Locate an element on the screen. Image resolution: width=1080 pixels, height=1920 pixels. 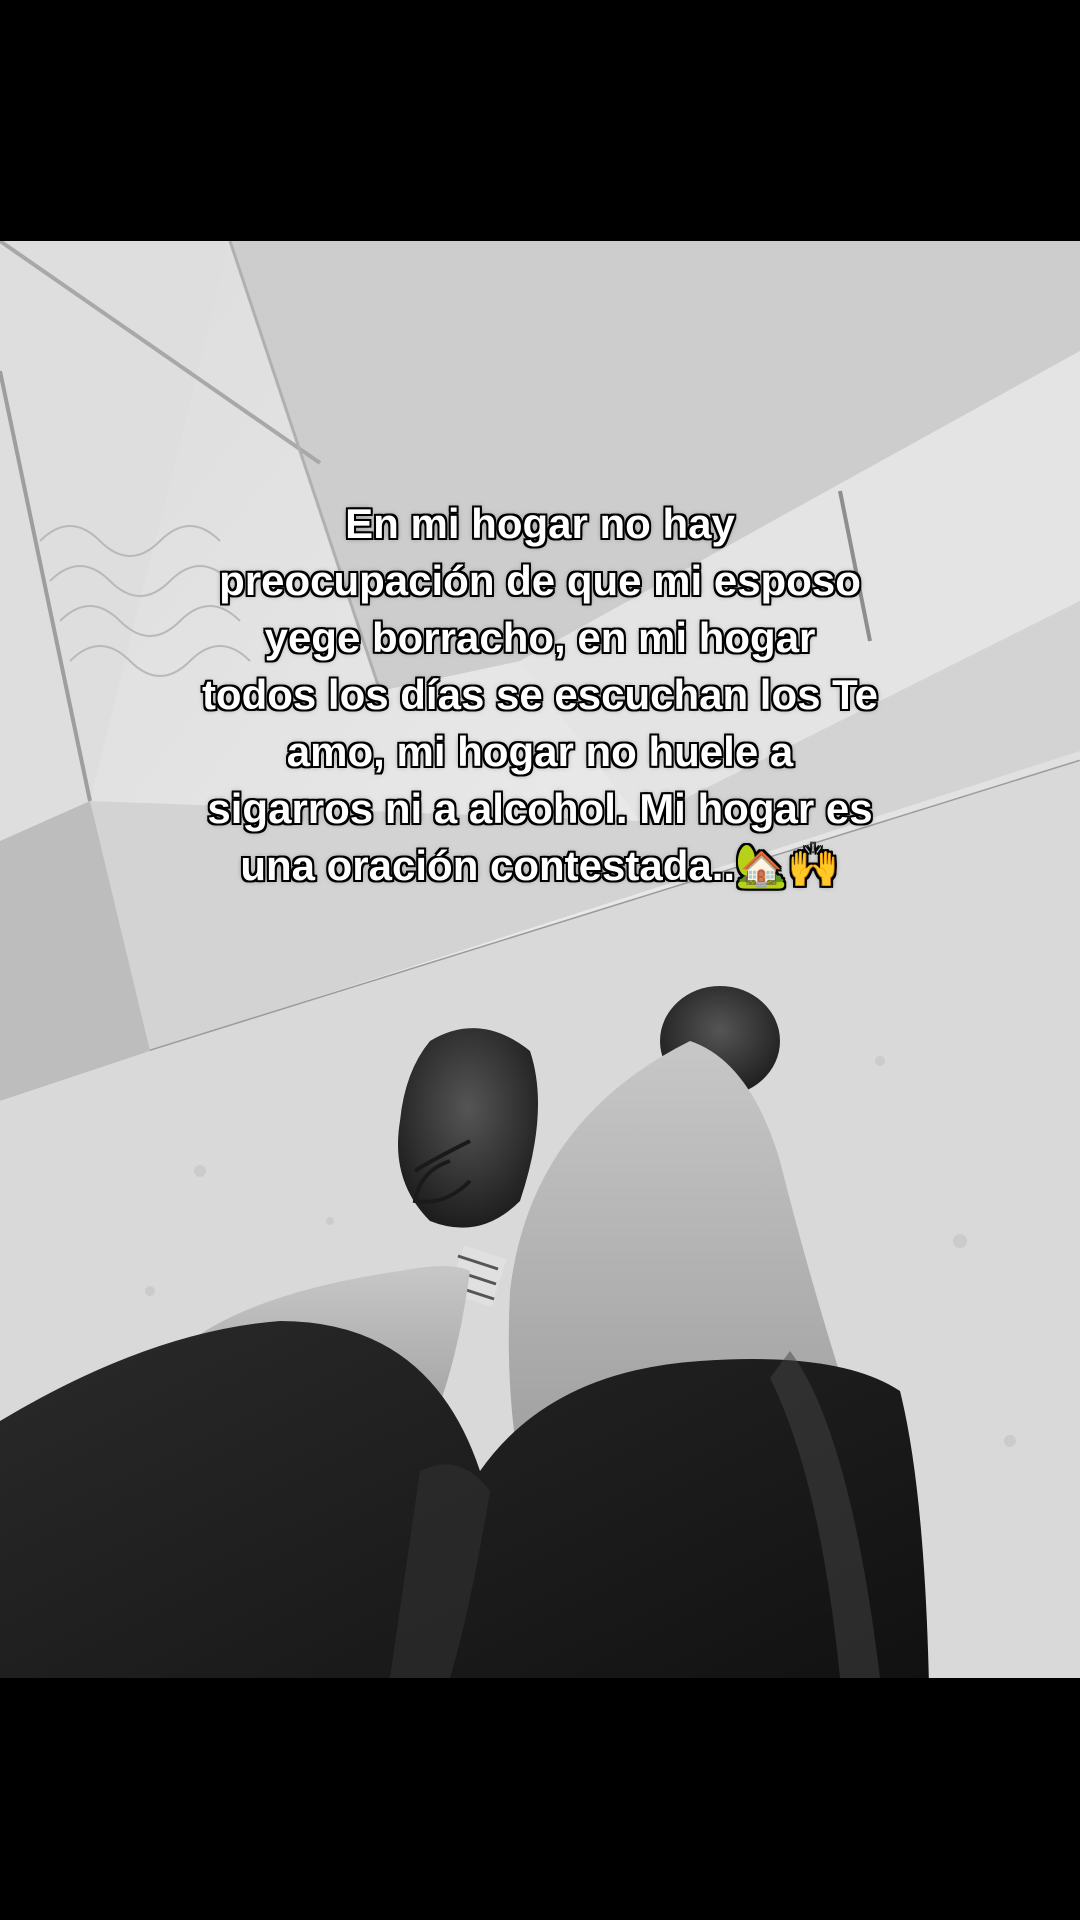
caption-line: todos los días se escuchan los Te is located at coordinates (540, 694).